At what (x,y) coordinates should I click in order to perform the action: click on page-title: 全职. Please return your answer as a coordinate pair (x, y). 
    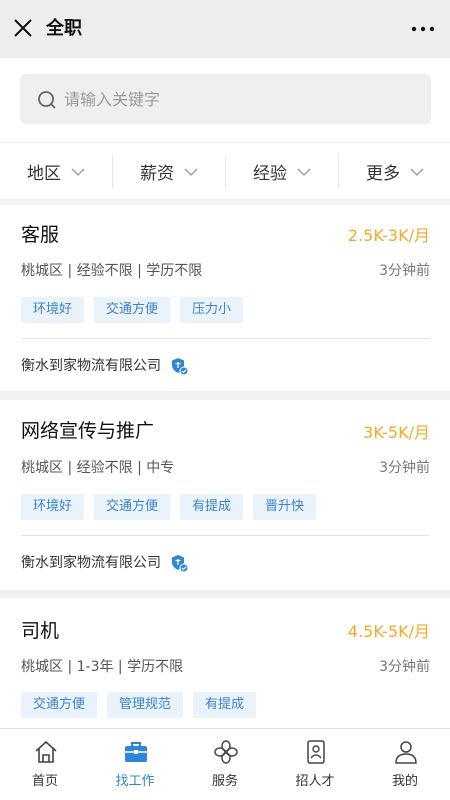
    Looking at the image, I should click on (64, 28).